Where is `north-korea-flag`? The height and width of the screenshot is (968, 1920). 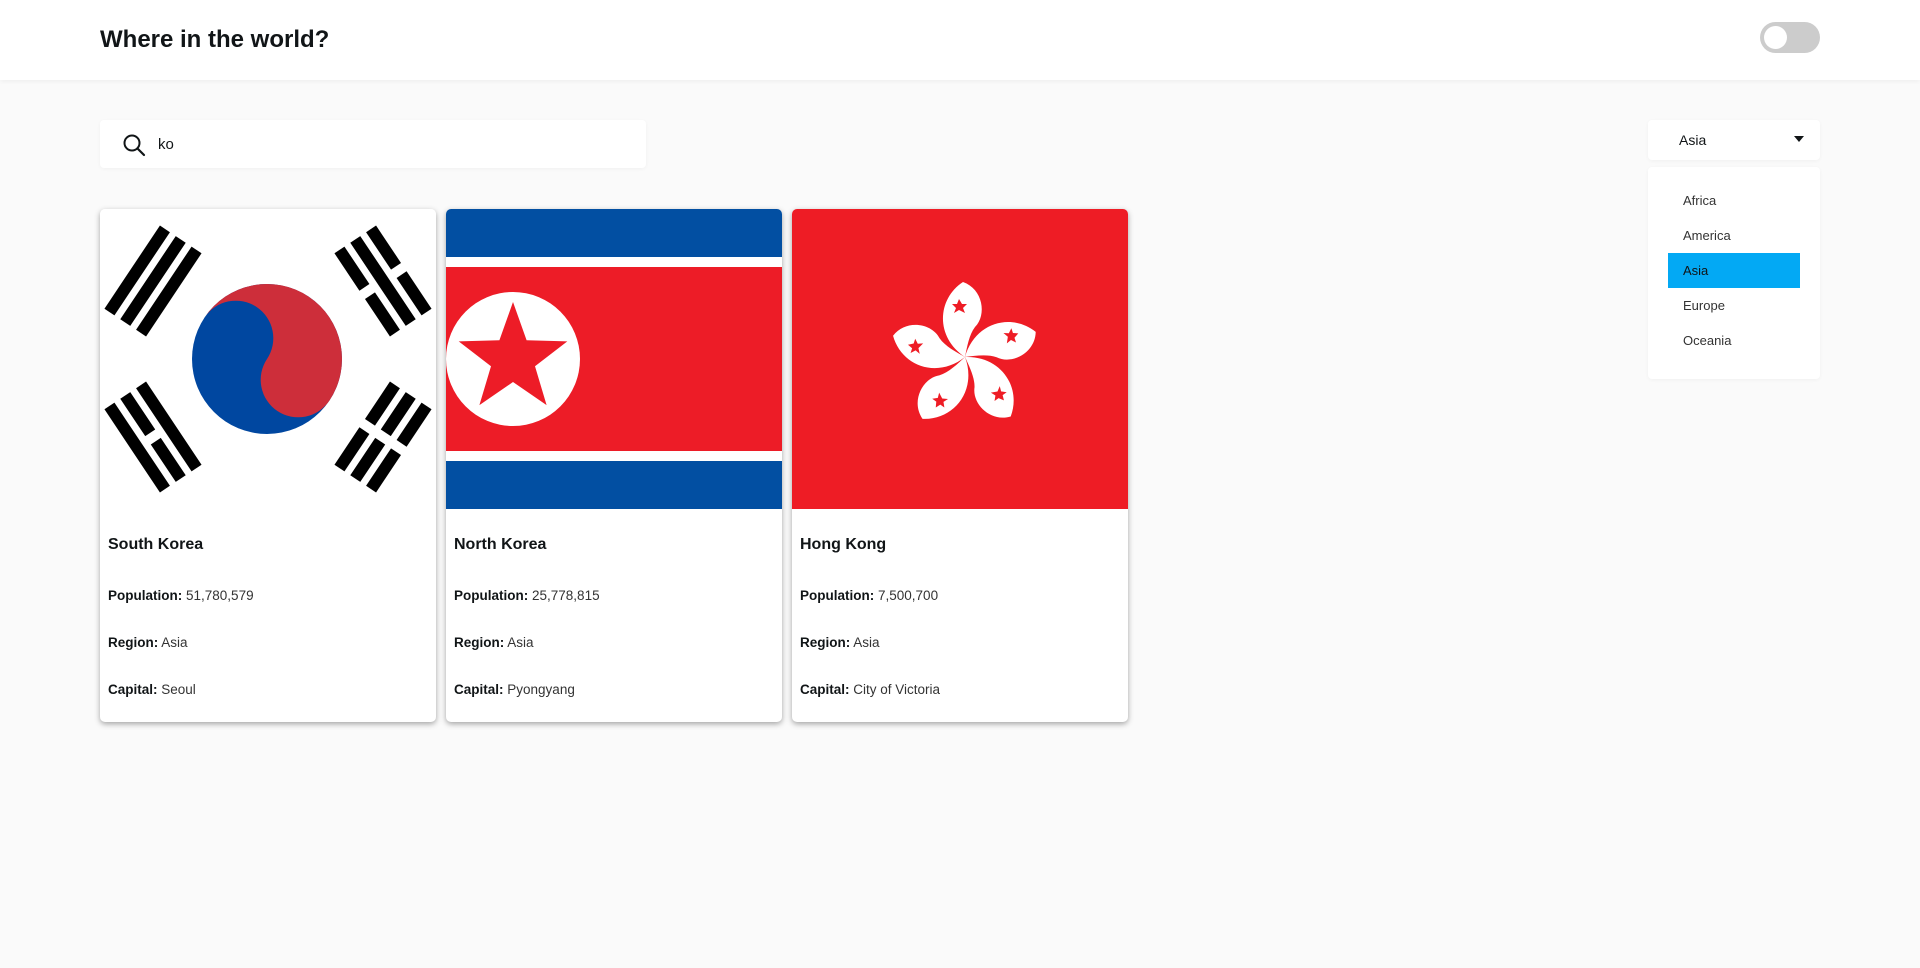
north-korea-flag is located at coordinates (614, 359).